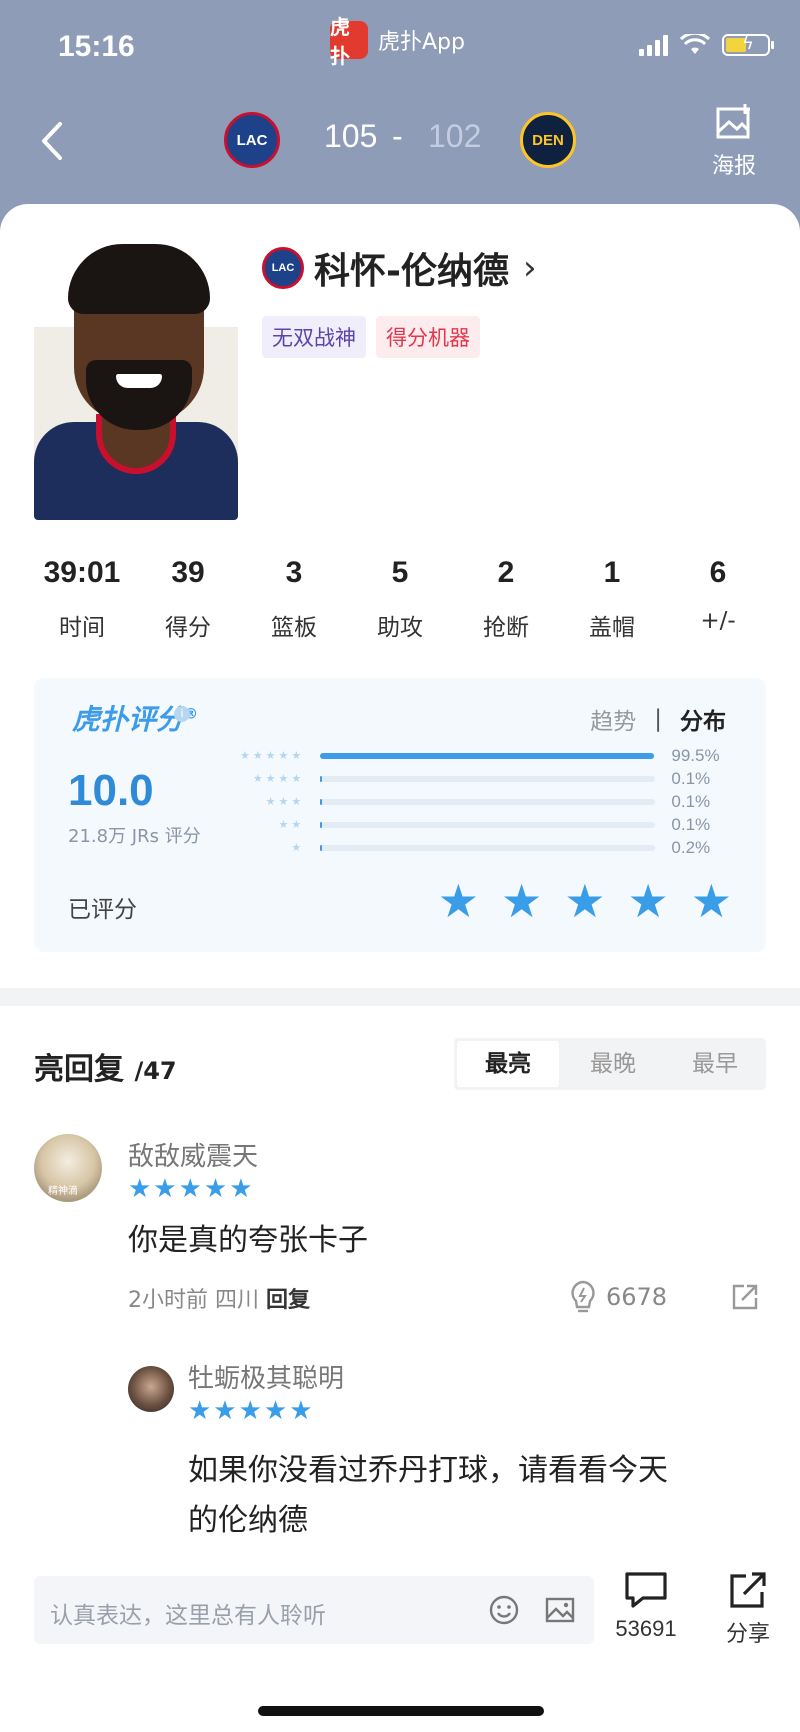 The height and width of the screenshot is (1732, 800). Describe the element at coordinates (428, 337) in the screenshot. I see `player-tag: 得分机器` at that location.